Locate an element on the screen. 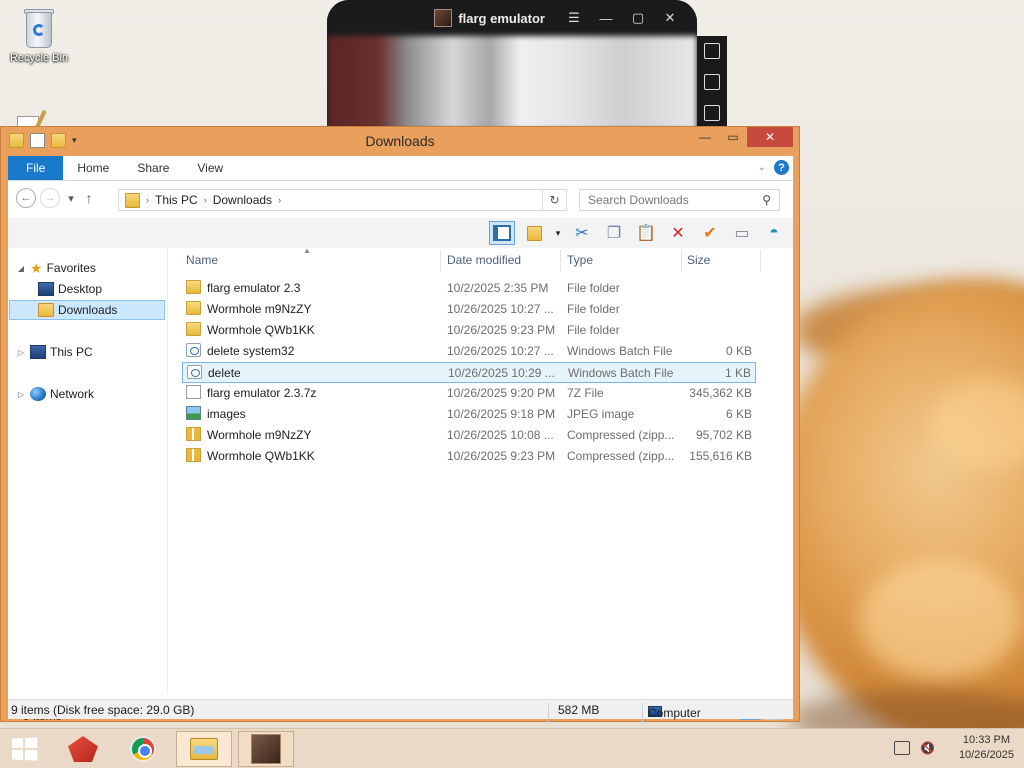  emulator-titlebar: flarg emulator ☰ — ▢ ✕ is located at coordinates (512, 18).